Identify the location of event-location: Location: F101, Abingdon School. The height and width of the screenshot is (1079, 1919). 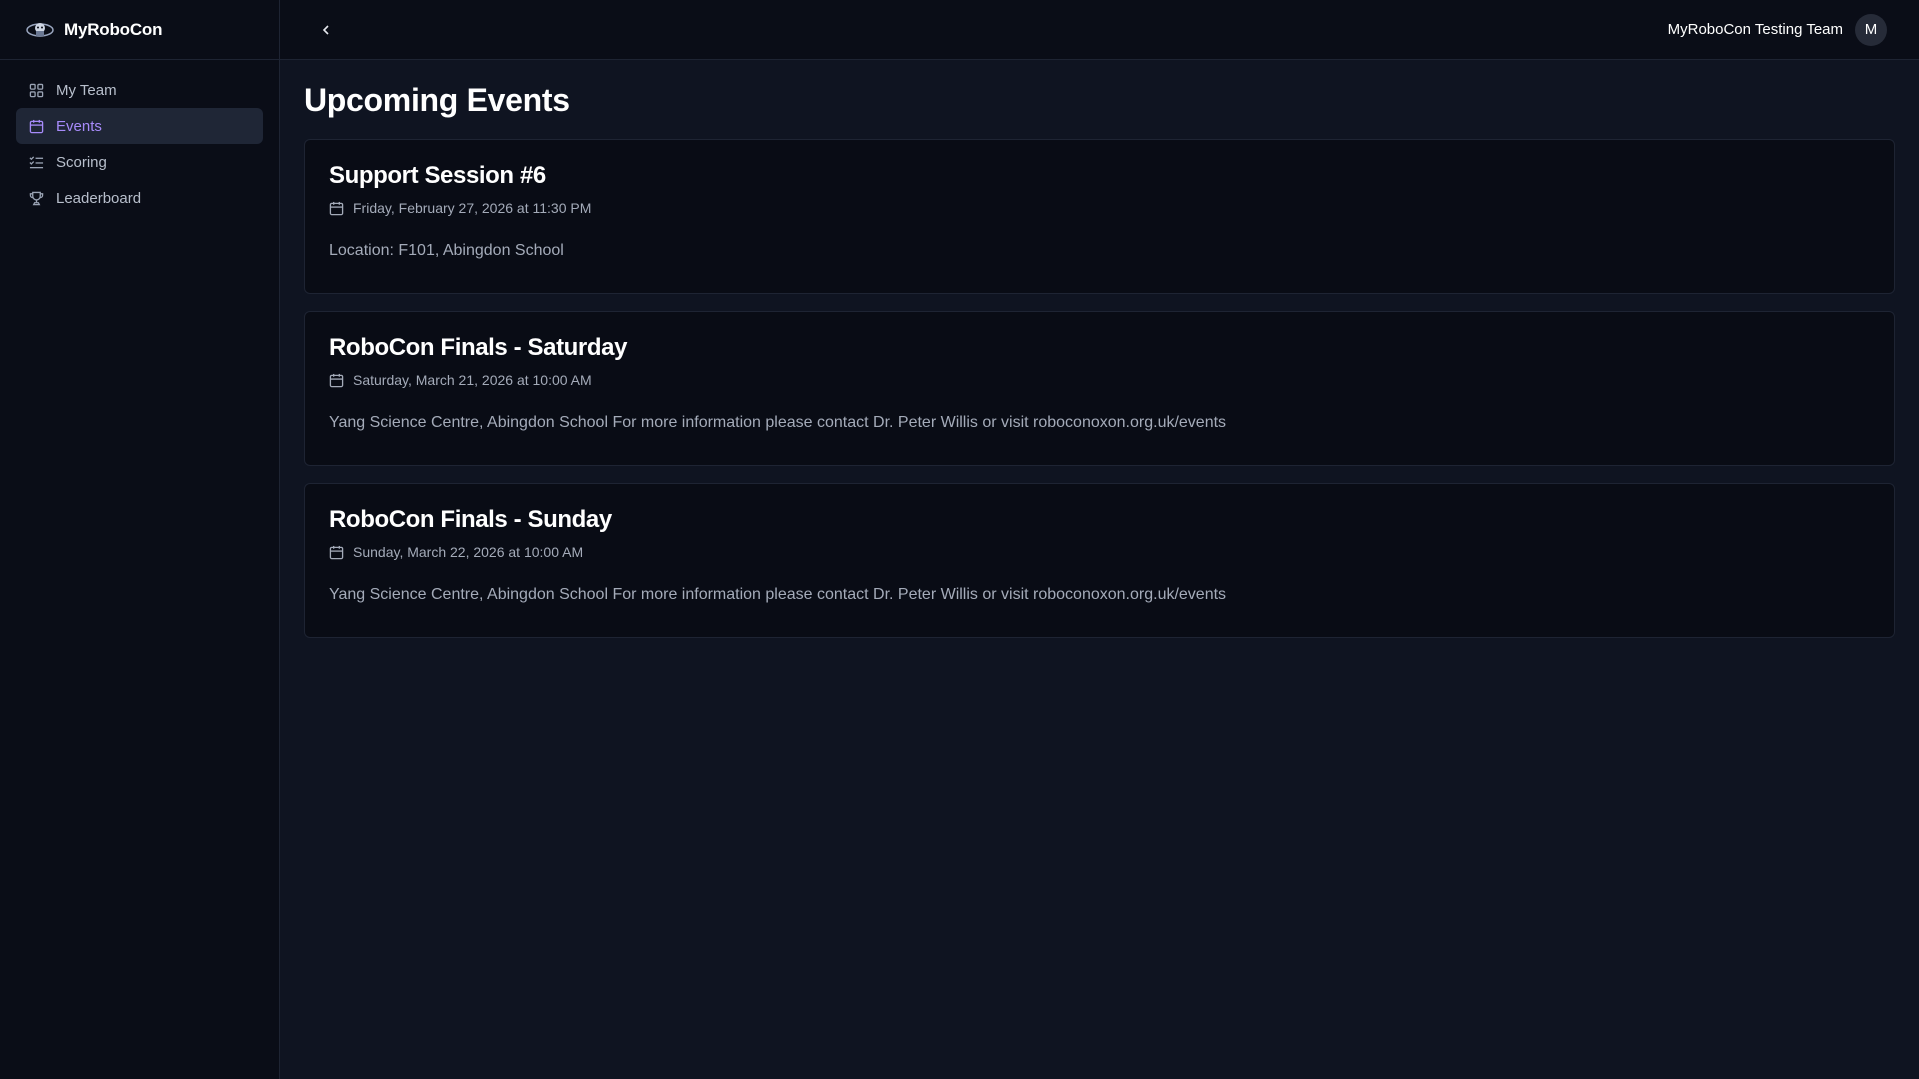
(446, 250).